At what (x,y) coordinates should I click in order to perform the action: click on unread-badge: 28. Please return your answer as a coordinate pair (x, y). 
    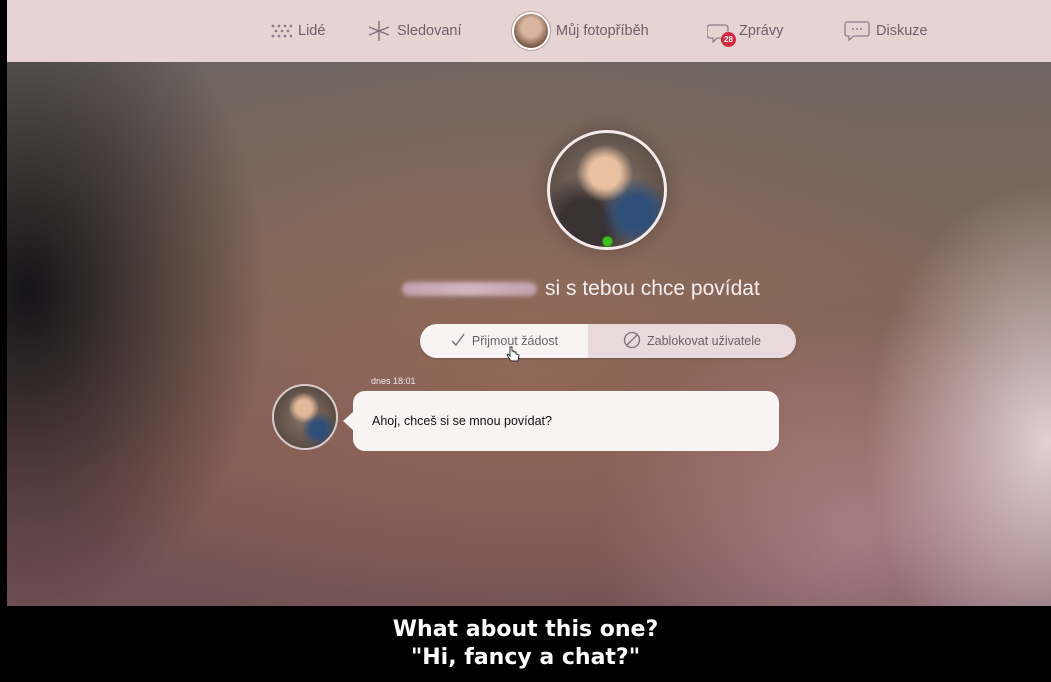
    Looking at the image, I should click on (728, 39).